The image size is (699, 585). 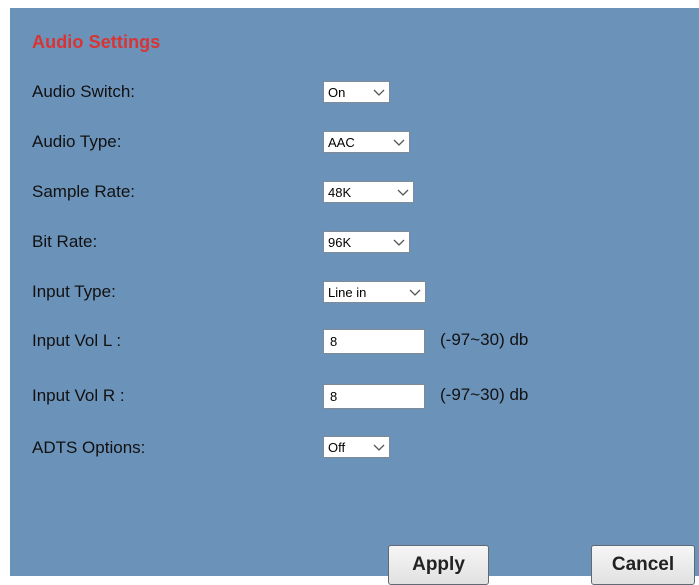 I want to click on input-vol-l-field, so click(x=374, y=341).